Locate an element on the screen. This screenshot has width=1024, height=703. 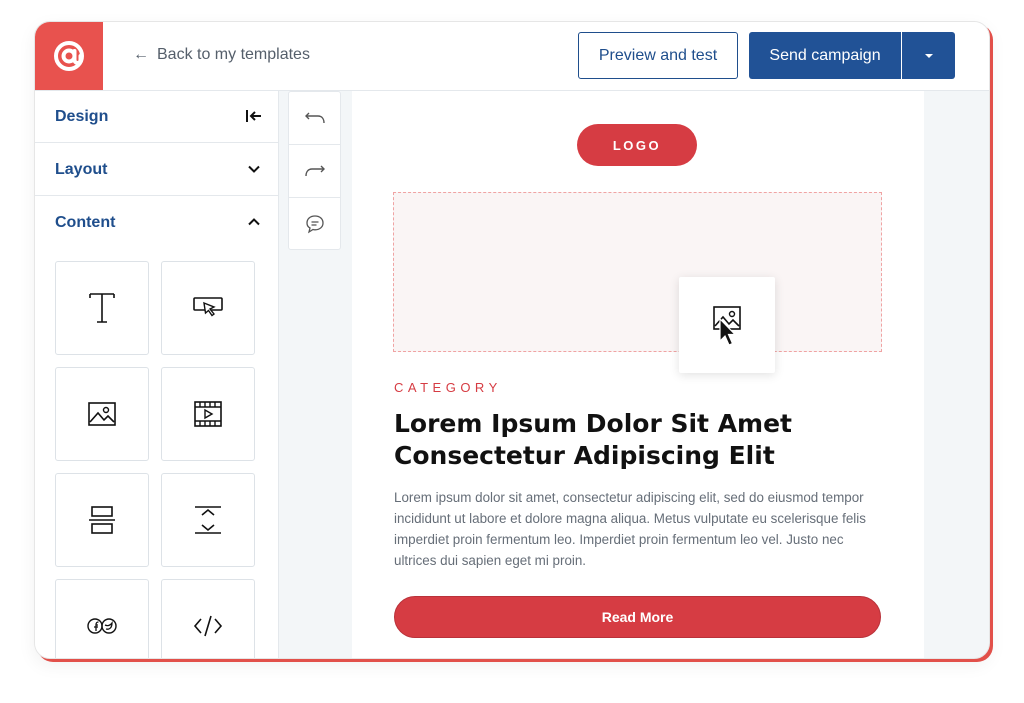
content-block-image is located at coordinates (102, 414).